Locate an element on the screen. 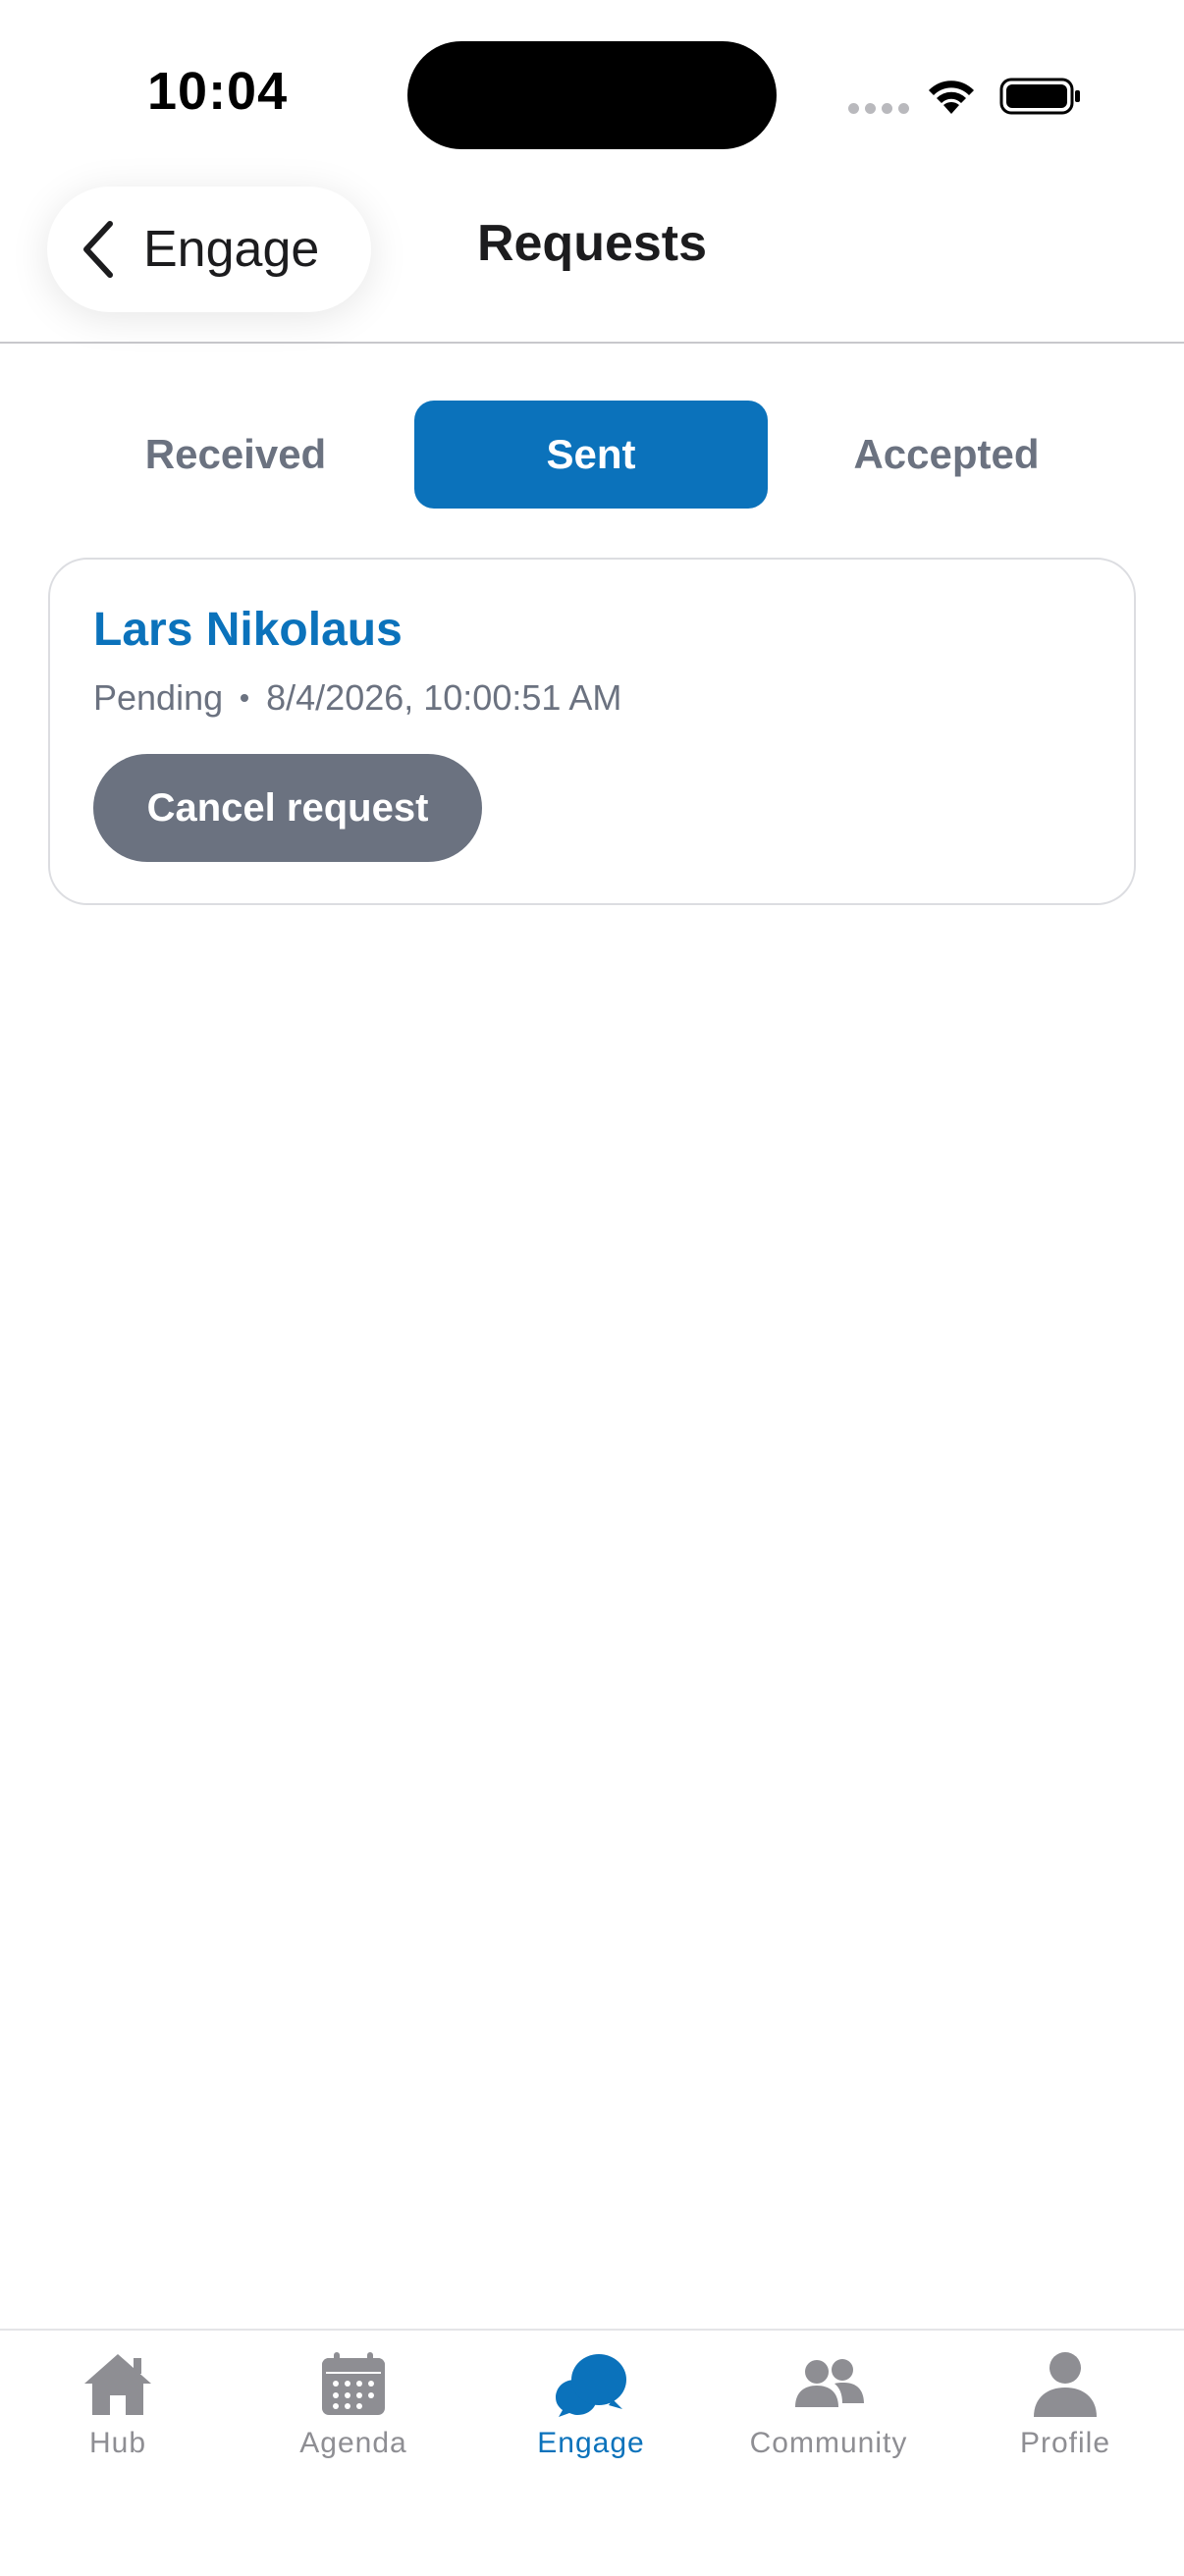  dynamic-island is located at coordinates (592, 95).